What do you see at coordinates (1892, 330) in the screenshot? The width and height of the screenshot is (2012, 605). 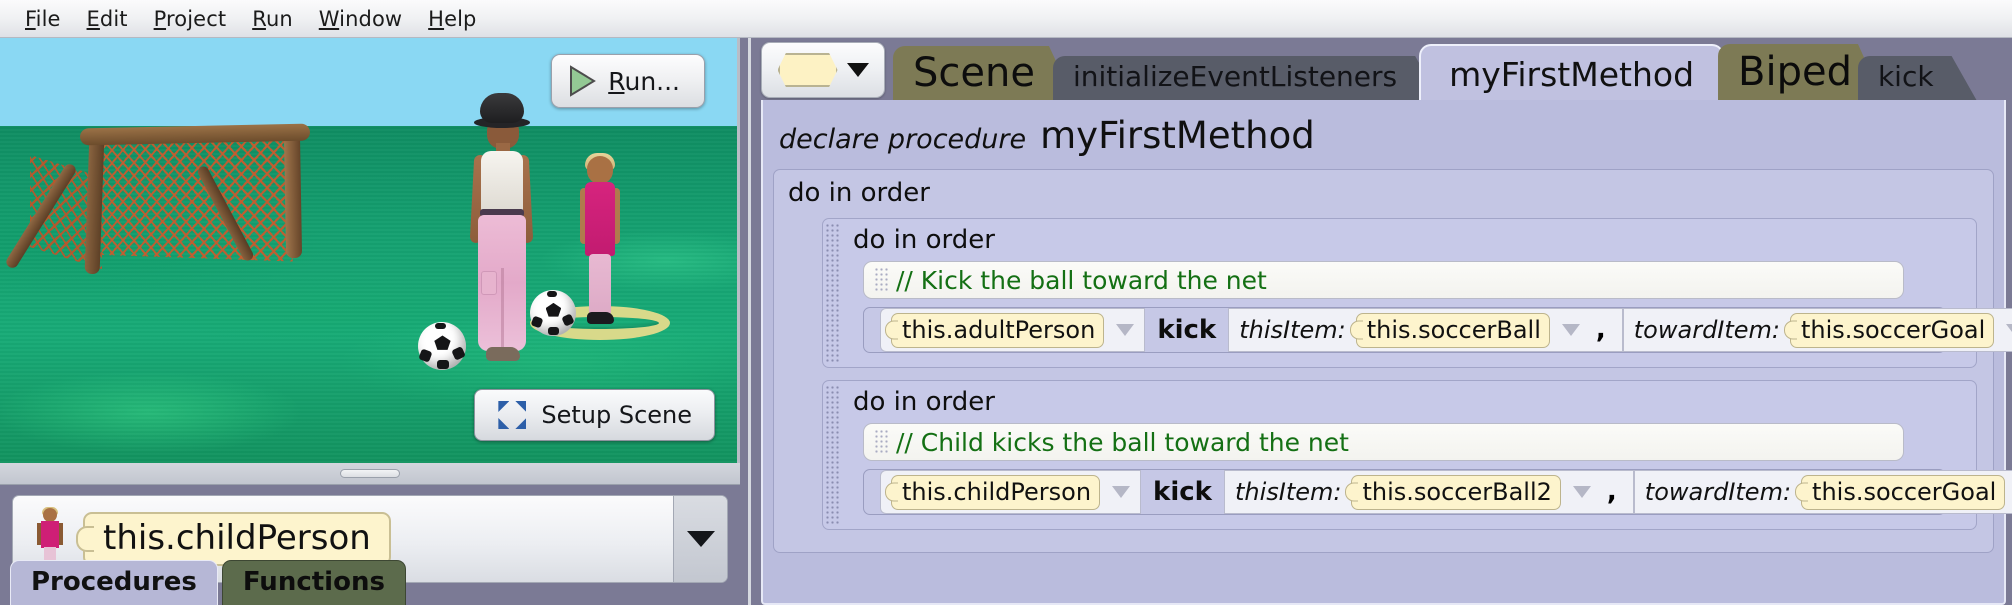 I see `statement-1-param-2-value: this.soccerGoal` at bounding box center [1892, 330].